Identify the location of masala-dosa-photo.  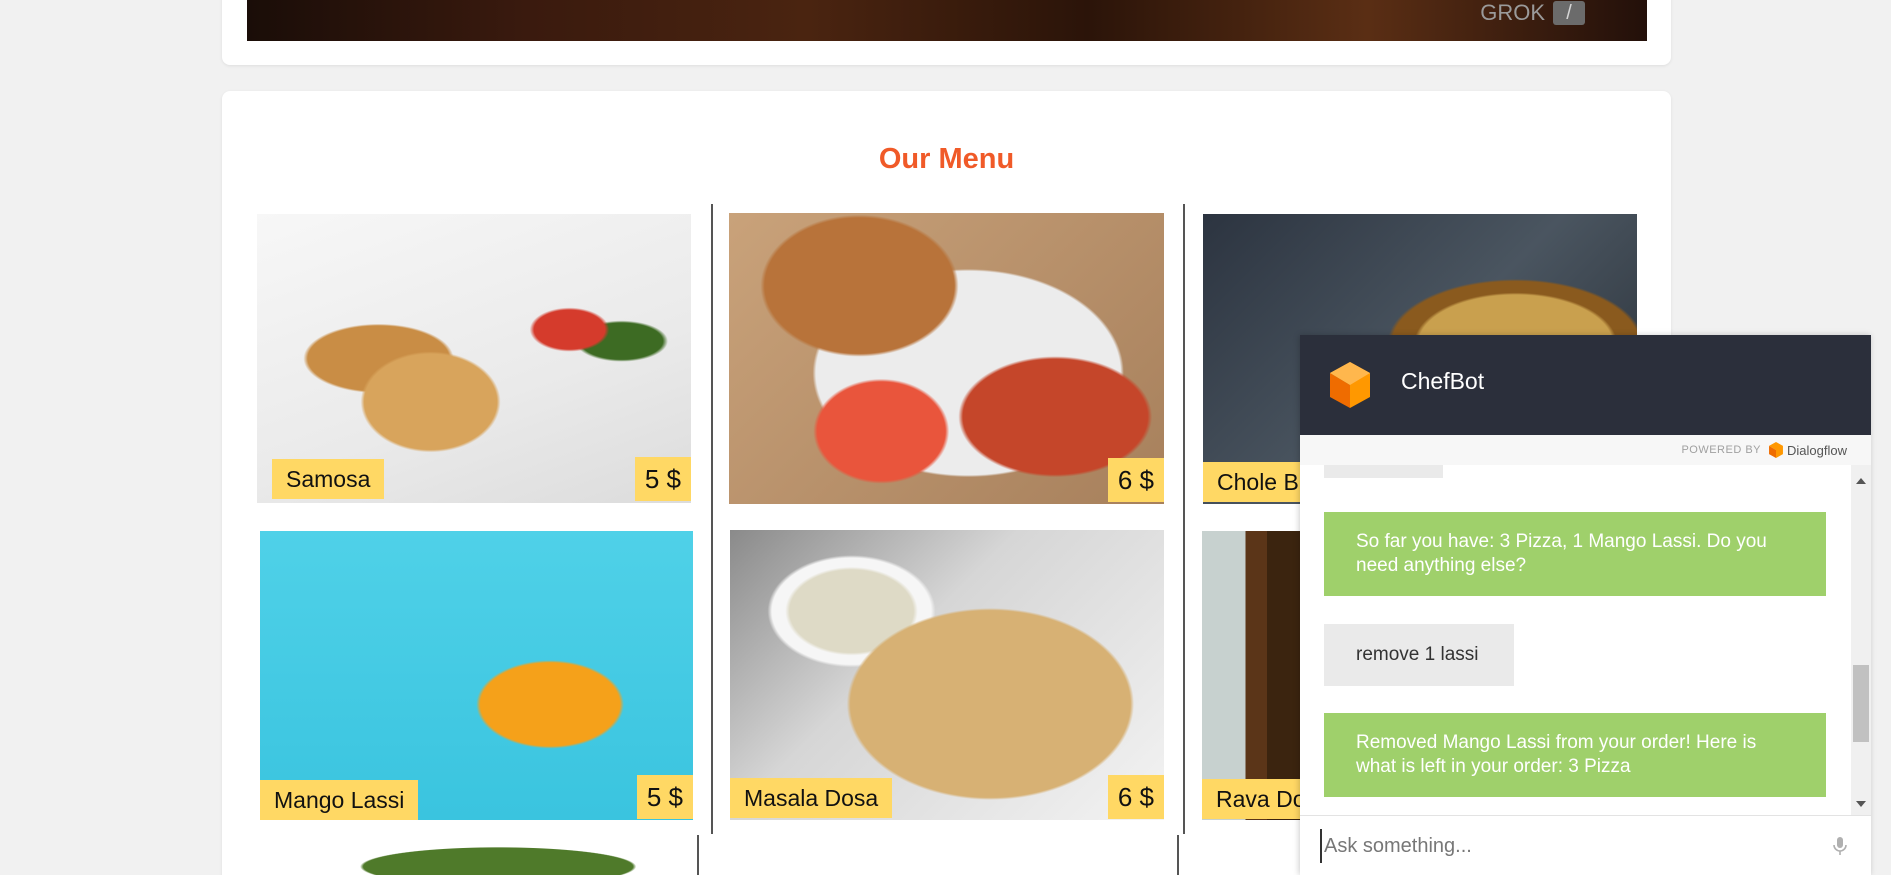
(947, 675).